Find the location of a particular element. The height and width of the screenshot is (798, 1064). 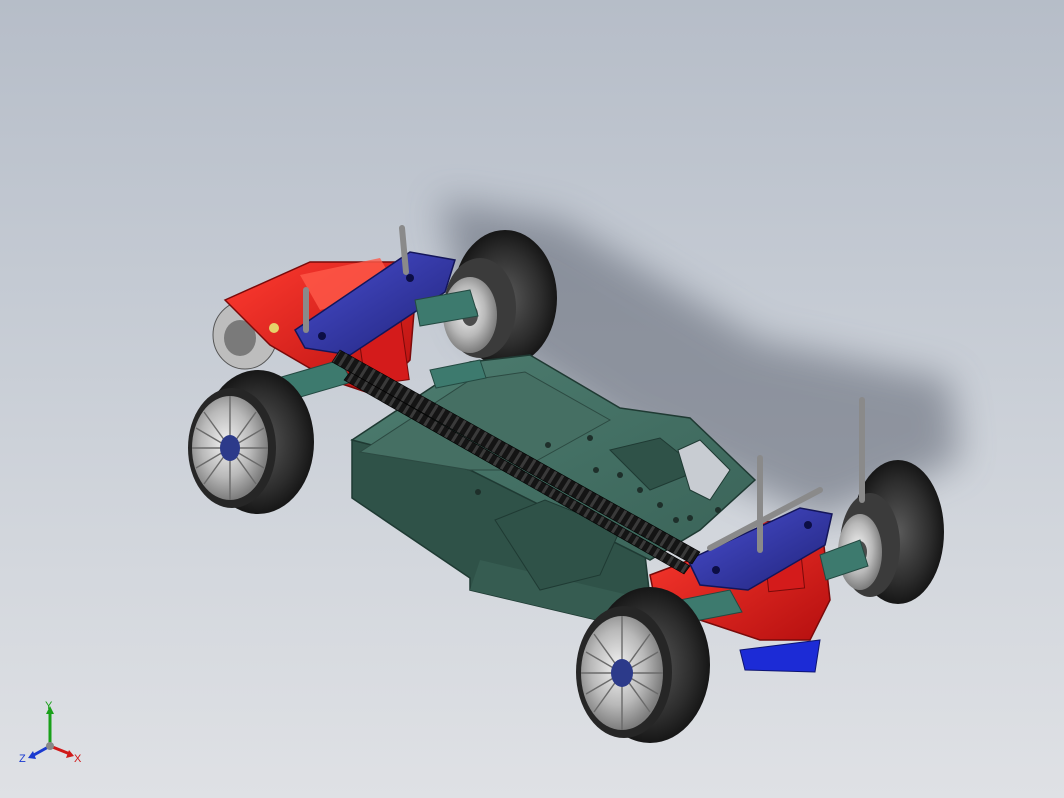

triad-origin is located at coordinates (50, 746).